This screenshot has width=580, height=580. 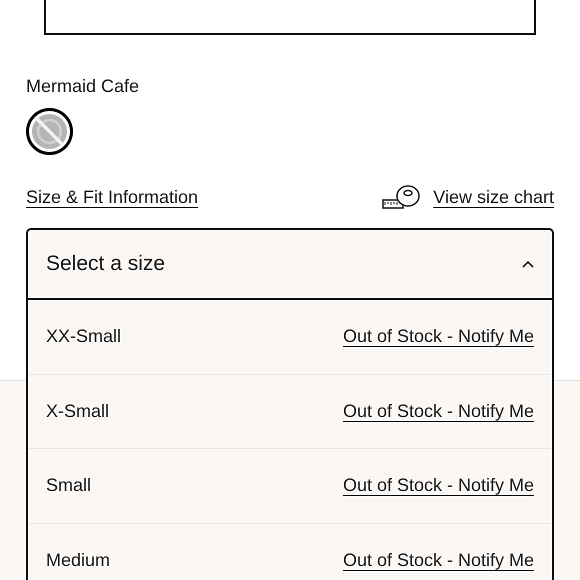 What do you see at coordinates (49, 131) in the screenshot?
I see `color-swatch` at bounding box center [49, 131].